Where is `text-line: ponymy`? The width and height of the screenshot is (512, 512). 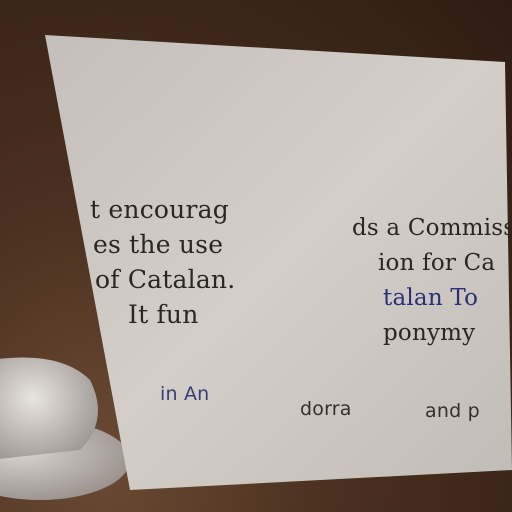 text-line: ponymy is located at coordinates (429, 333).